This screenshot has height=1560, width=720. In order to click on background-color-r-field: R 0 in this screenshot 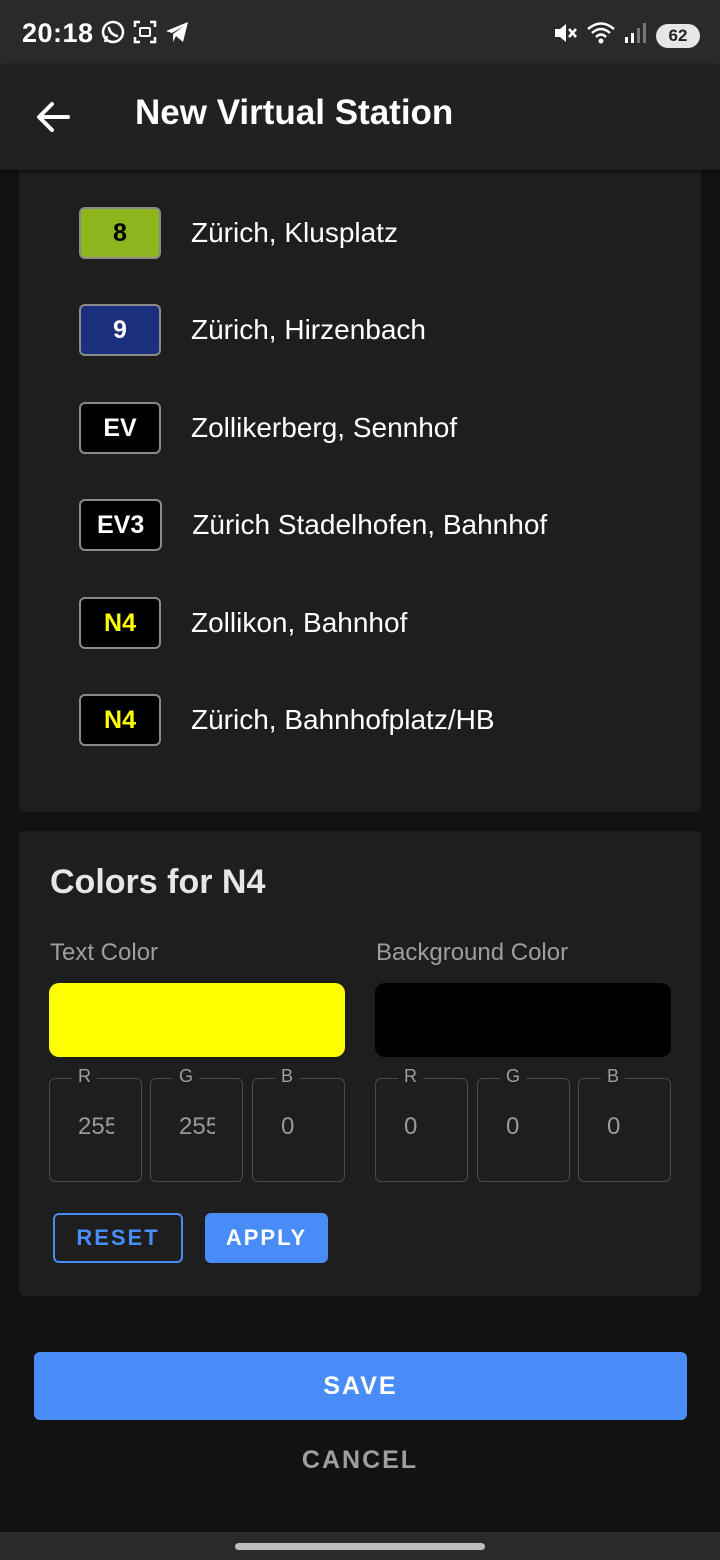, I will do `click(421, 1124)`.